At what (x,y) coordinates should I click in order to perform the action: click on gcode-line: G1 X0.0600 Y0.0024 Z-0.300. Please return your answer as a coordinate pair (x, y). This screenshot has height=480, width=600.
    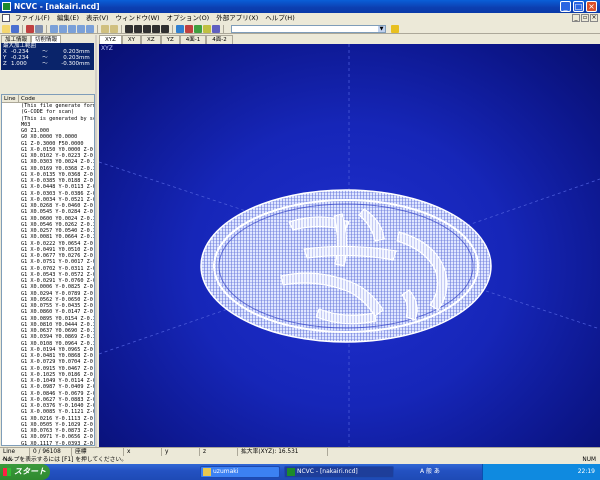
    Looking at the image, I should click on (57, 219).